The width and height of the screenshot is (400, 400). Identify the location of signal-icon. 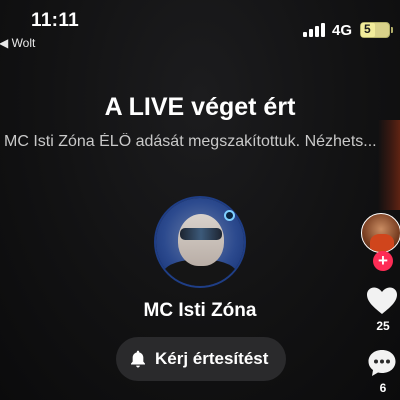
(315, 30).